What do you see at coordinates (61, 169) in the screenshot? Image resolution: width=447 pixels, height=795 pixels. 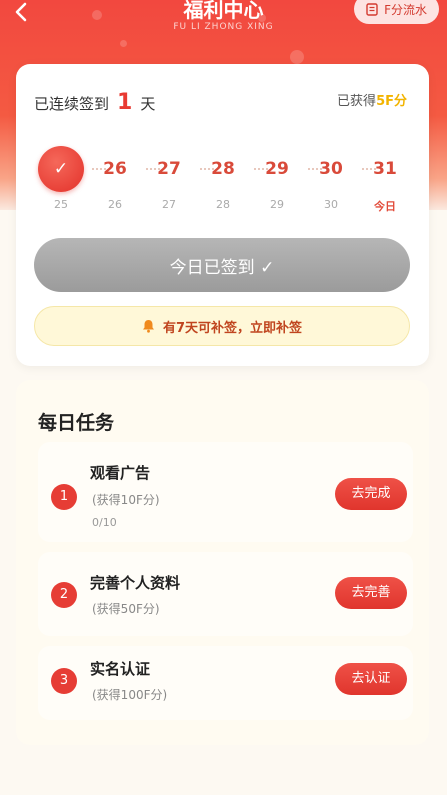 I see `checkin-day-checked: ✓` at bounding box center [61, 169].